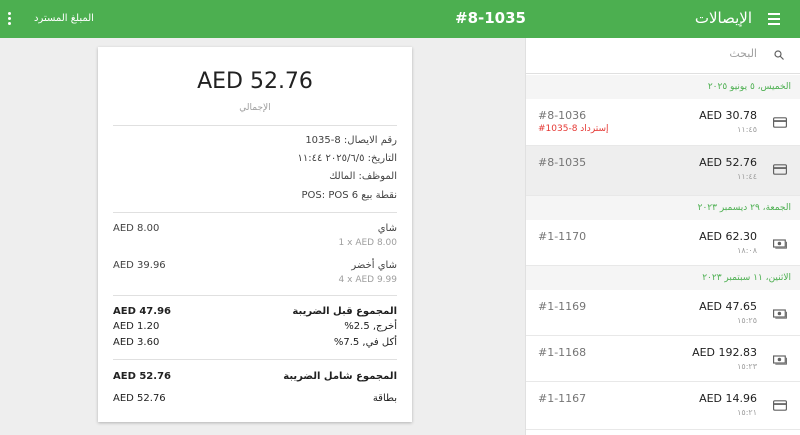 This screenshot has width=800, height=435. Describe the element at coordinates (64, 18) in the screenshot. I see `refund-button: المبلغ المسترد` at that location.